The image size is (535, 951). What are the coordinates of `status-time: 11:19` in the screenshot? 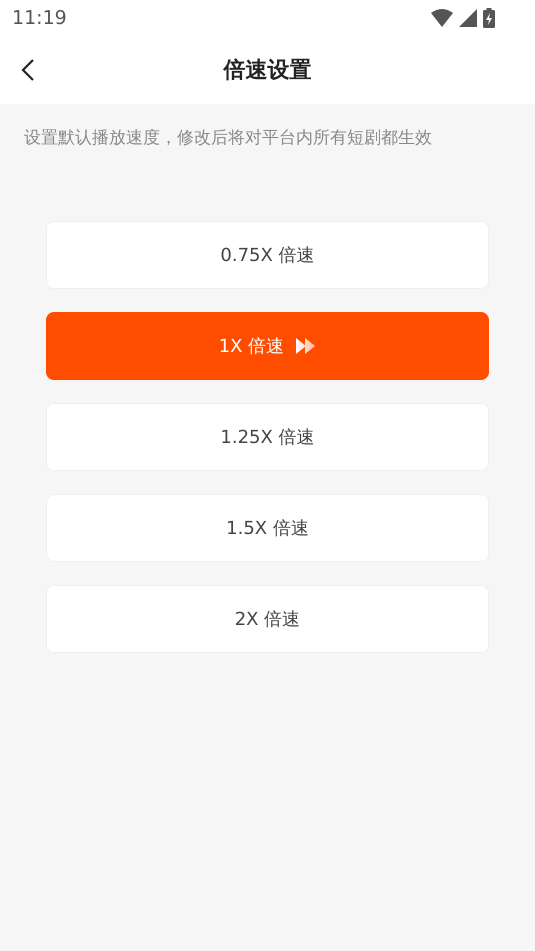 It's located at (39, 18).